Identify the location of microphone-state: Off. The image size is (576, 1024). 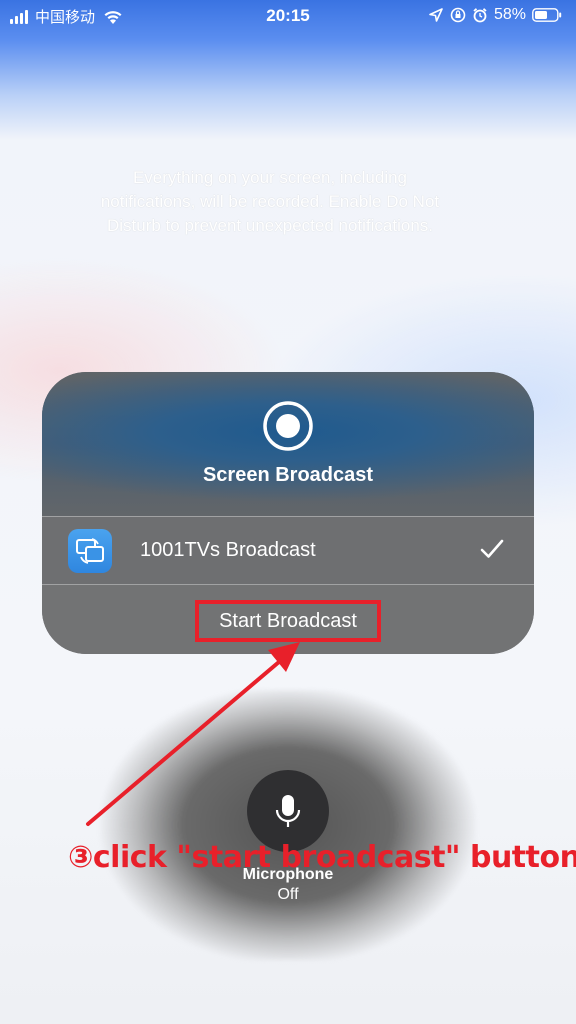
(288, 894).